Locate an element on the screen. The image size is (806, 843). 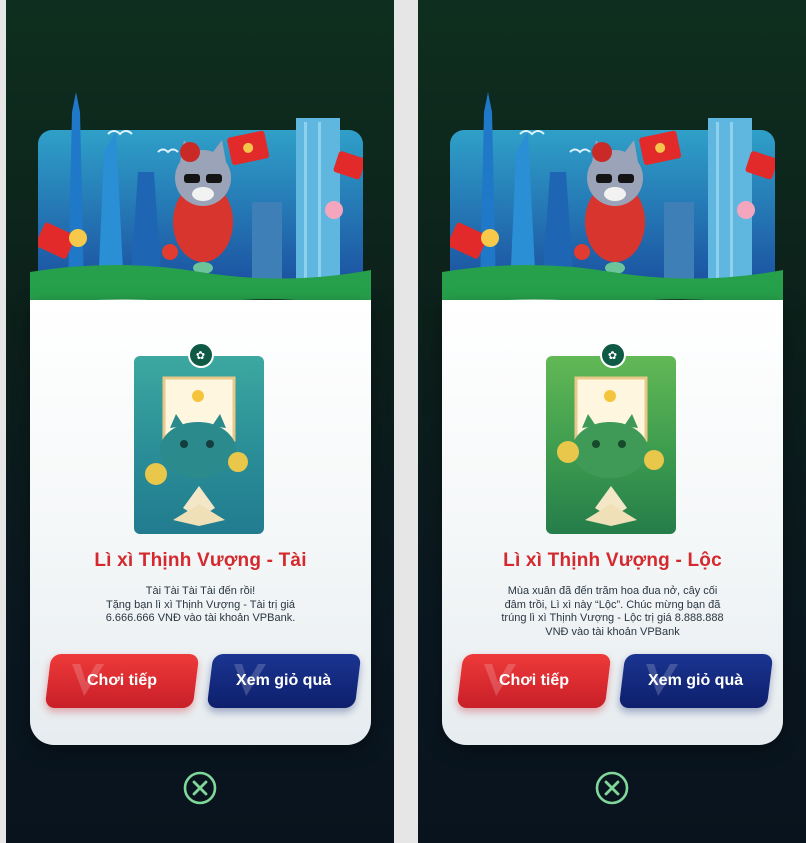
description-line: Tặng bạn lì xì Thịnh Vượng - Tài trị giá is located at coordinates (200, 604).